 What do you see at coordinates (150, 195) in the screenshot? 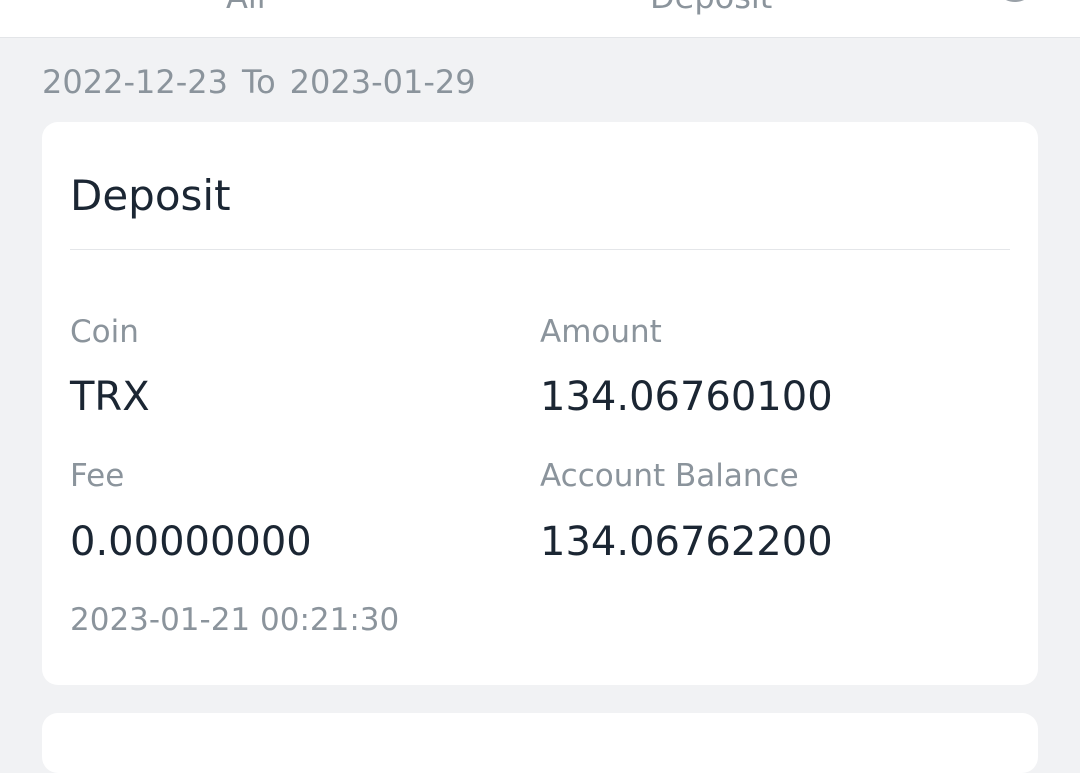
I see `record-type-title: Deposit` at bounding box center [150, 195].